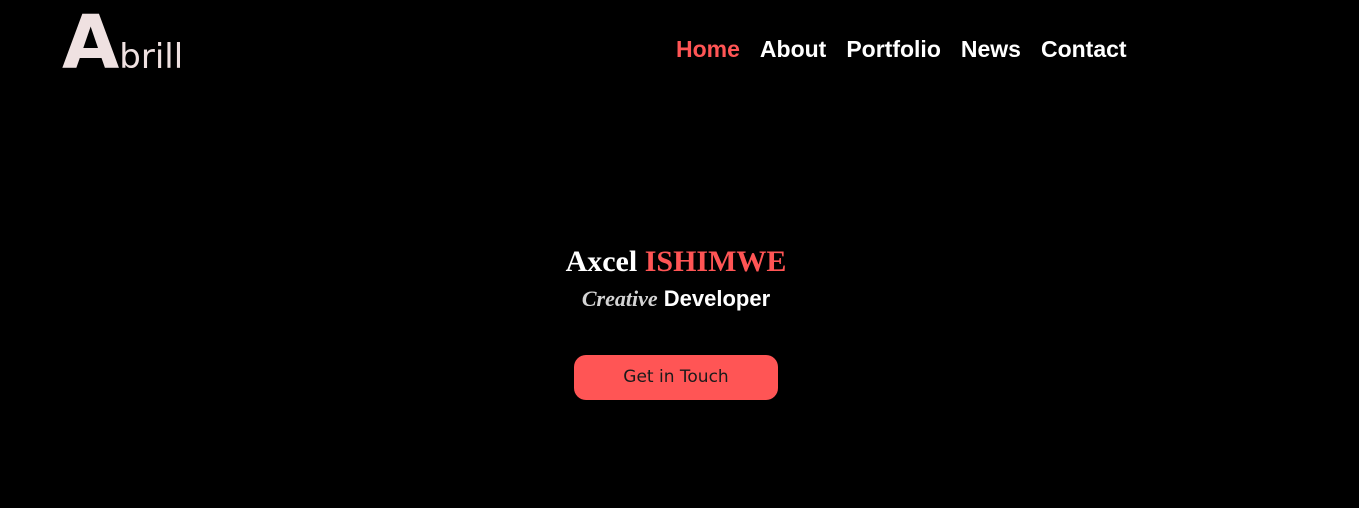 Image resolution: width=1359 pixels, height=508 pixels. Describe the element at coordinates (601, 261) in the screenshot. I see `hero-first-name: Axcel` at that location.